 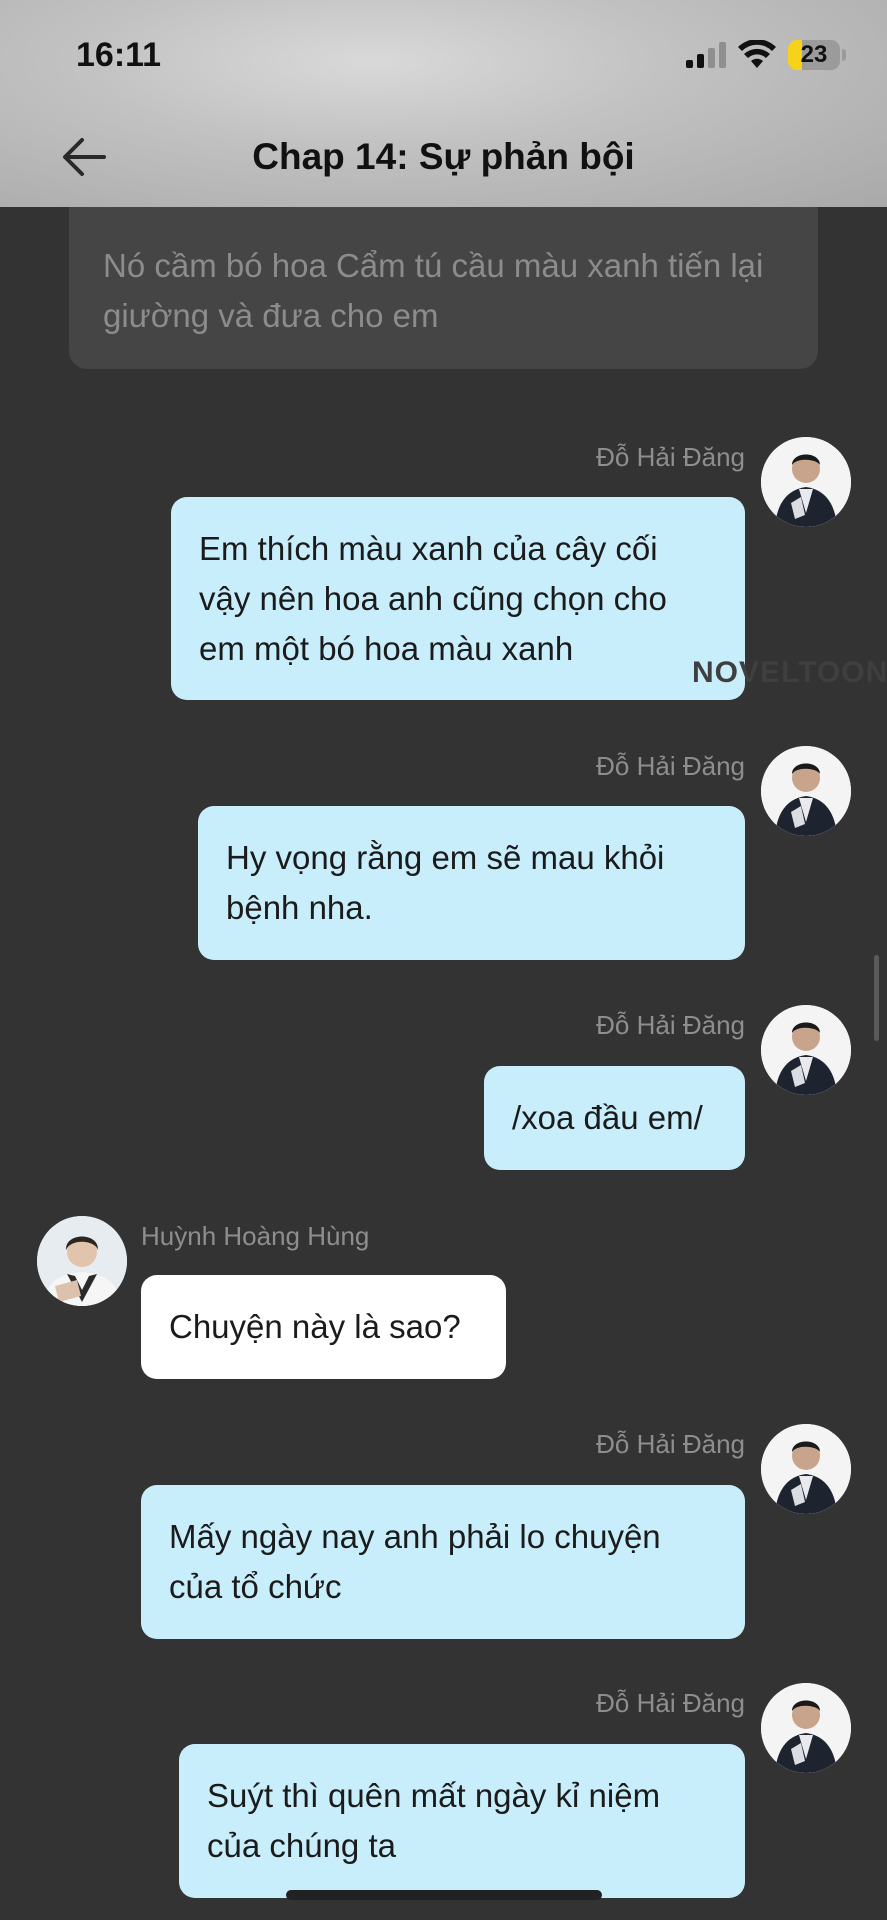 What do you see at coordinates (614, 1118) in the screenshot?
I see `message-bubble-mine: /xoa đầu em/` at bounding box center [614, 1118].